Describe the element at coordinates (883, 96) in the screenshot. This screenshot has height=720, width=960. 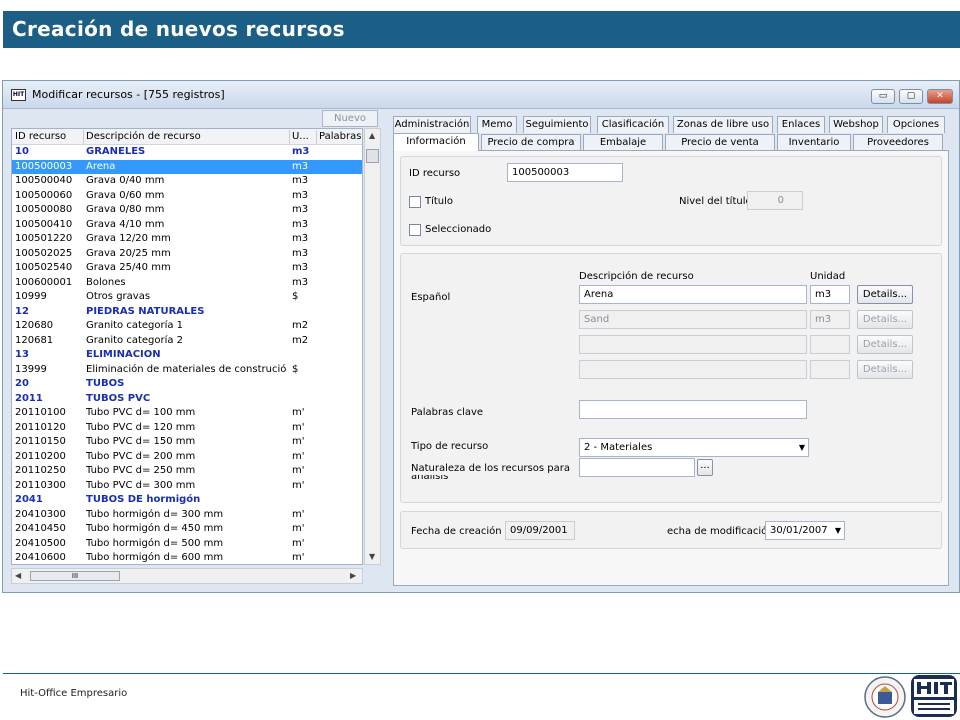
I see `minimize-button: ▭` at that location.